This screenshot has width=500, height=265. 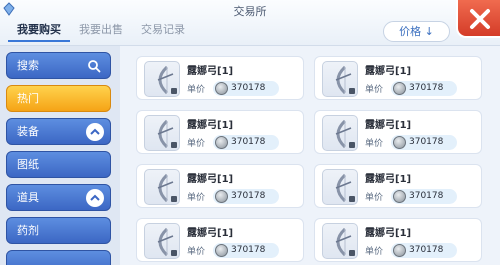 I want to click on sidebar-item-potion: 药剂, so click(x=58, y=230).